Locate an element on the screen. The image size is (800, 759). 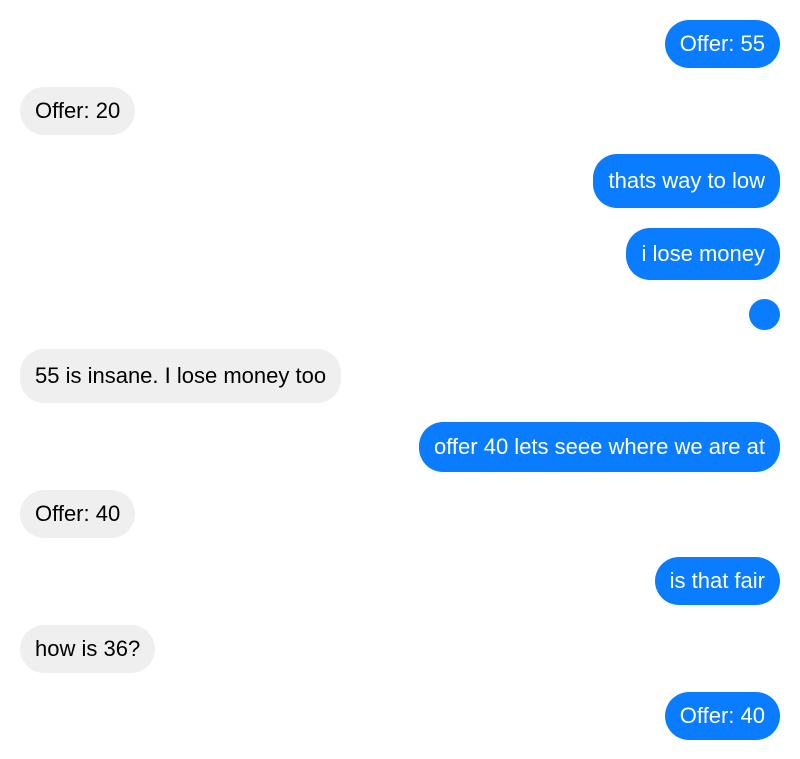
empty-message-dot is located at coordinates (764, 314).